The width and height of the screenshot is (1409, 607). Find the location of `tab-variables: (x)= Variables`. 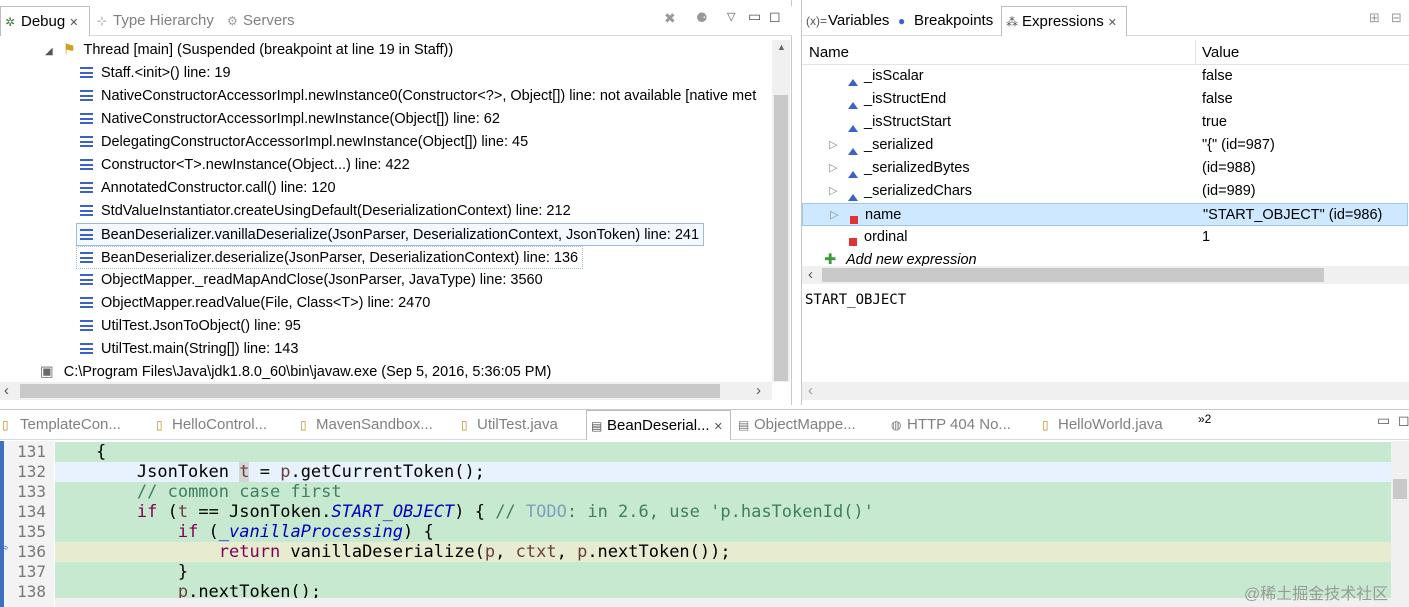

tab-variables: (x)= Variables is located at coordinates (848, 21).